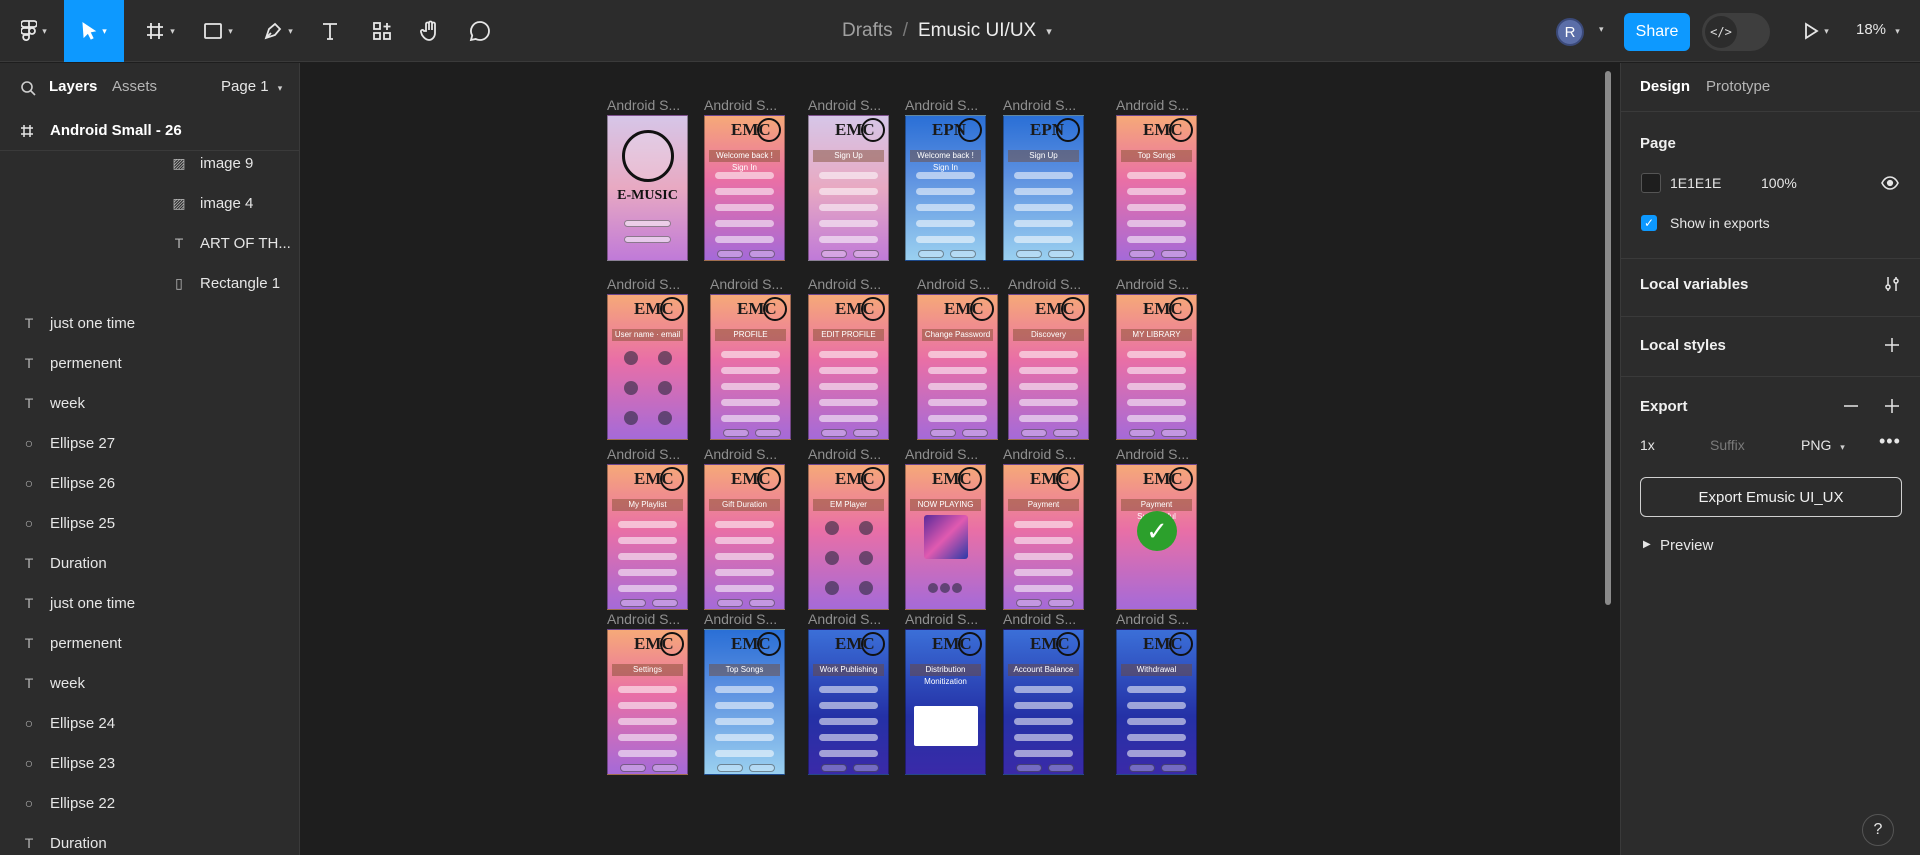 This screenshot has height=855, width=1920. I want to click on frame-thumbnail: EMC NOW PLAYING, so click(945, 537).